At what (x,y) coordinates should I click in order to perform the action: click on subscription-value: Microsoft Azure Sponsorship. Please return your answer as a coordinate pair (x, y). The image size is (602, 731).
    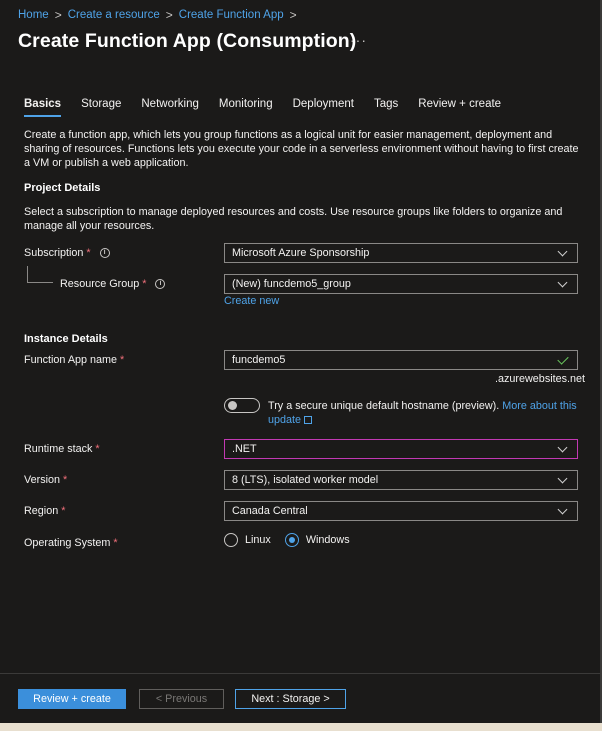
    Looking at the image, I should click on (301, 253).